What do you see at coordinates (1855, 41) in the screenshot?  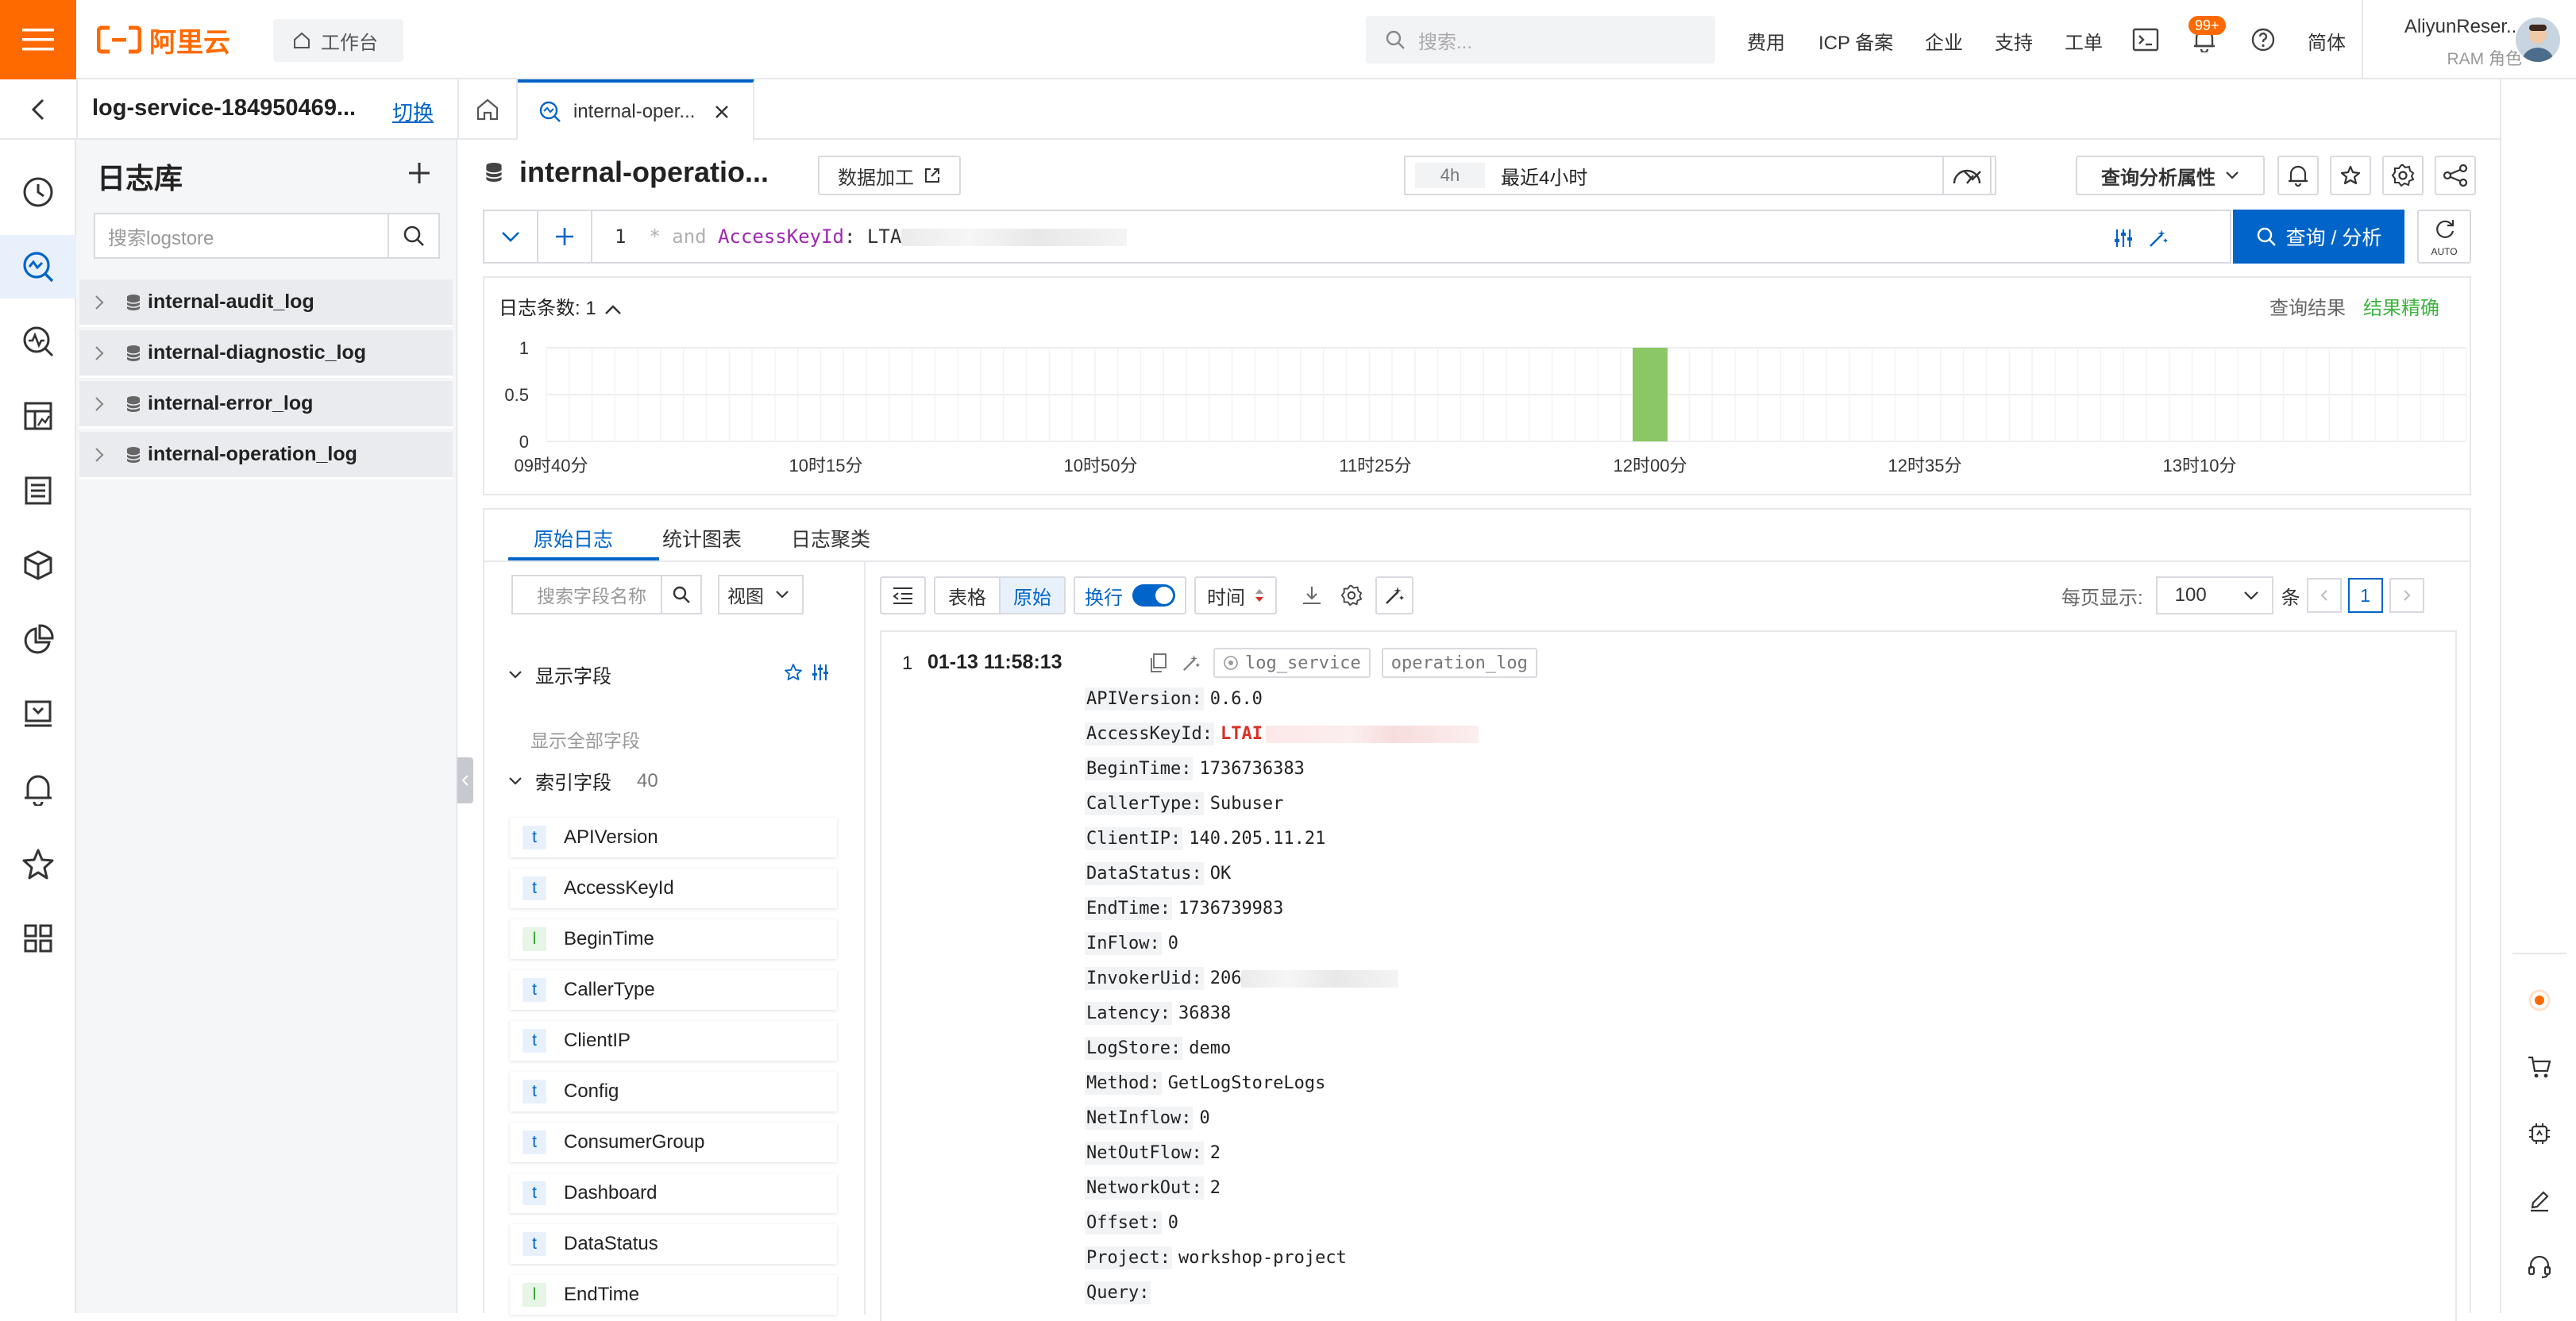 I see `nav-icp: ICP 备案` at bounding box center [1855, 41].